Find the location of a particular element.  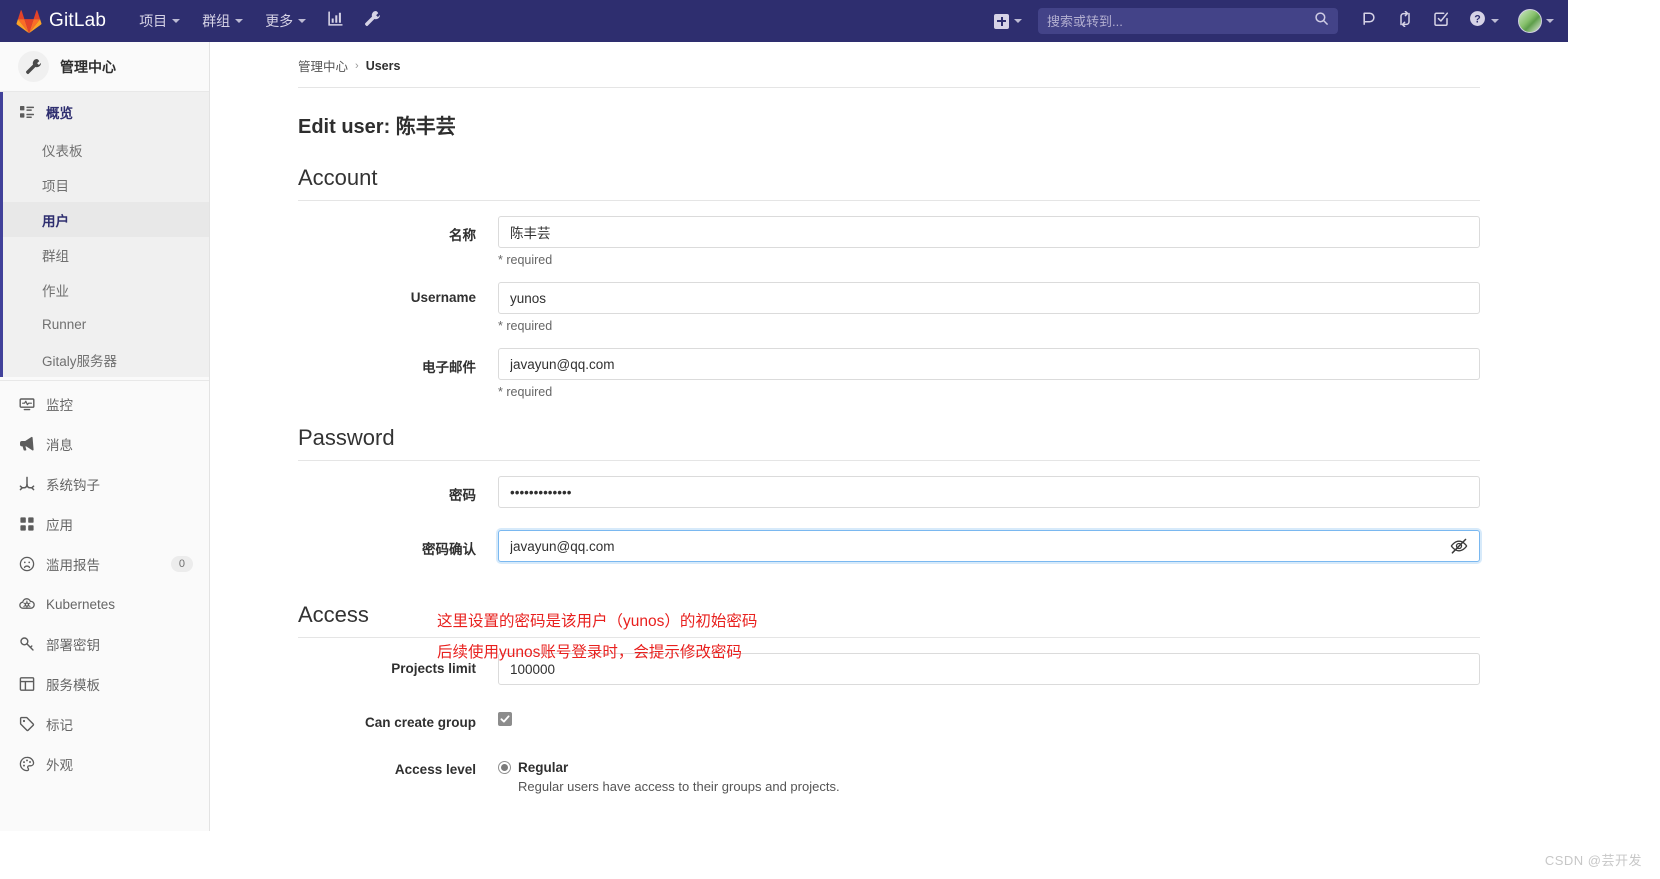

section-rule-access is located at coordinates (889, 637).